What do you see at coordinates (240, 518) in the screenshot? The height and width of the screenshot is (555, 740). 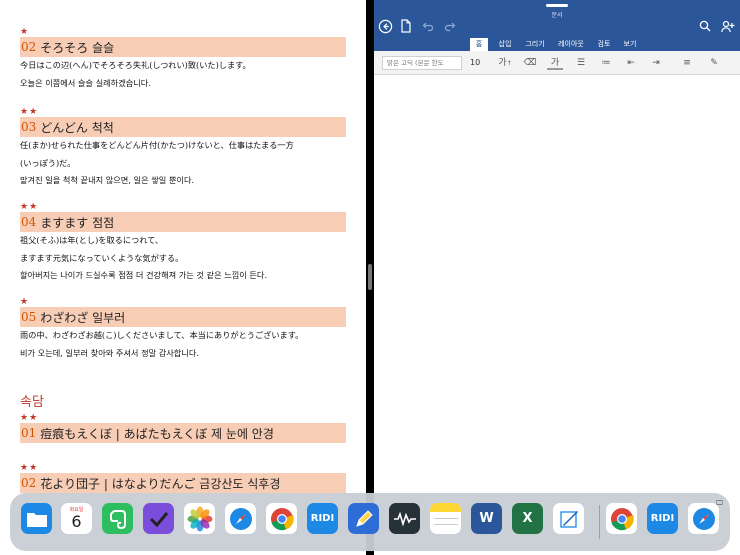 I see `safari-app-icon` at bounding box center [240, 518].